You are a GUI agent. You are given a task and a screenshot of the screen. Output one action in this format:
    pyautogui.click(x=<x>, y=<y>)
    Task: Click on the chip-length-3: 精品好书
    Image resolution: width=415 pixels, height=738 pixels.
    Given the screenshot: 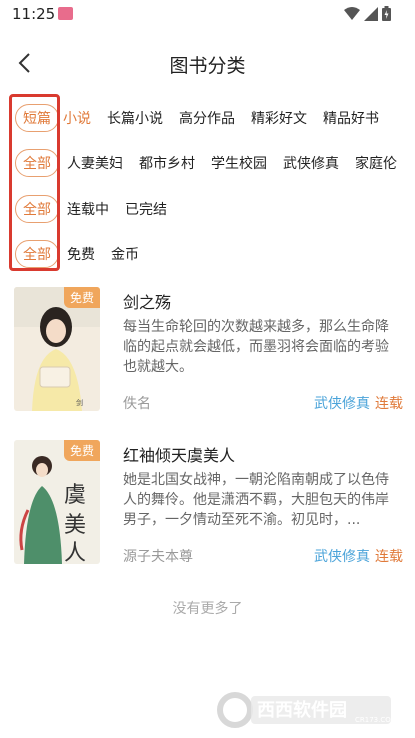 What is the action you would take?
    pyautogui.click(x=351, y=118)
    